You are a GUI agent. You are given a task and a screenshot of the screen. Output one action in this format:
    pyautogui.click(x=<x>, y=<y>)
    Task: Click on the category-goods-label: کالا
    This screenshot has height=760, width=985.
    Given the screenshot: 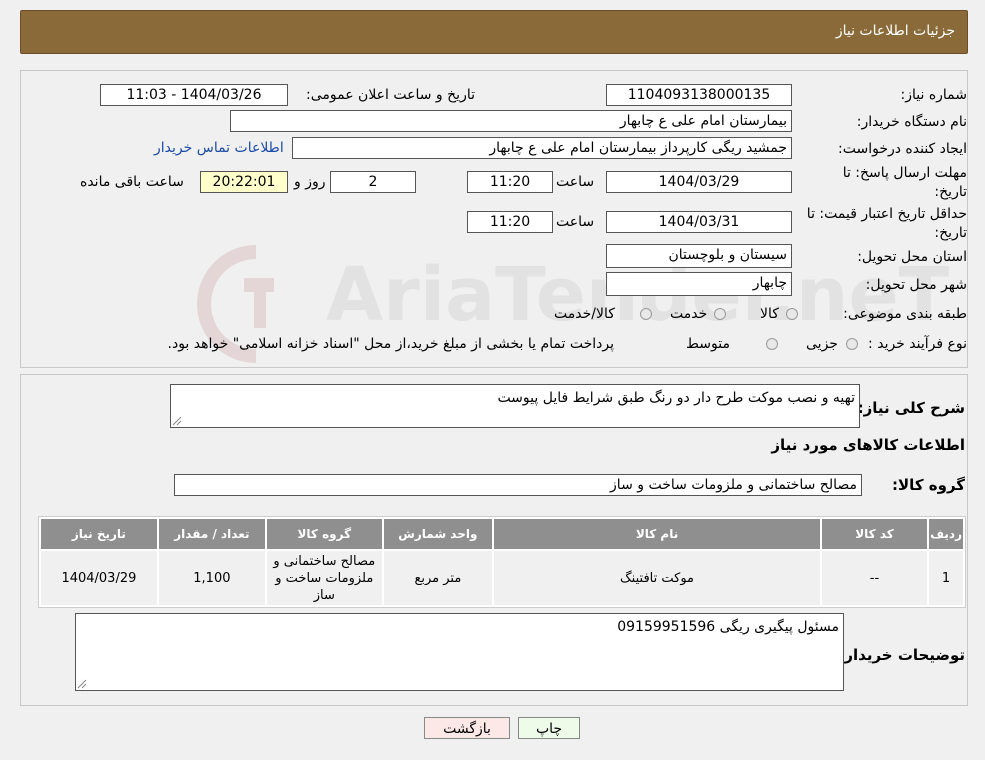 What is the action you would take?
    pyautogui.click(x=769, y=314)
    